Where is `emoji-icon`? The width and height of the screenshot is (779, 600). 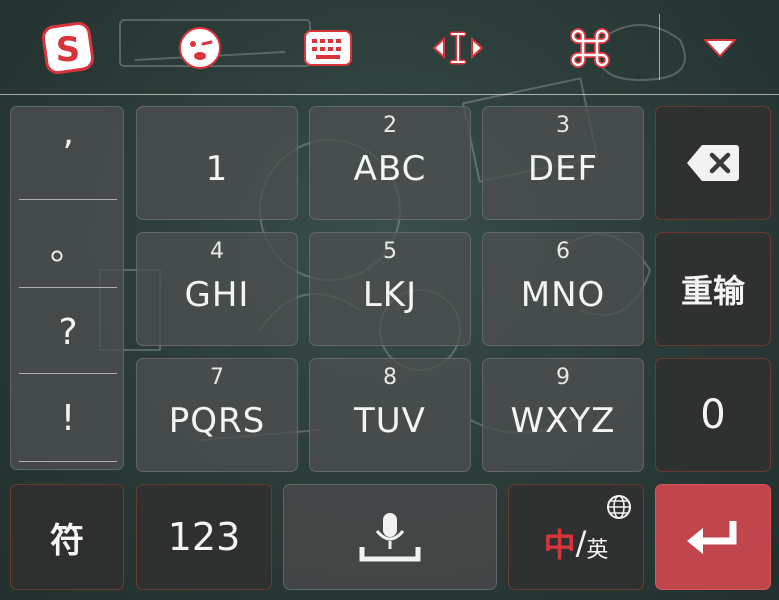
emoji-icon is located at coordinates (200, 48).